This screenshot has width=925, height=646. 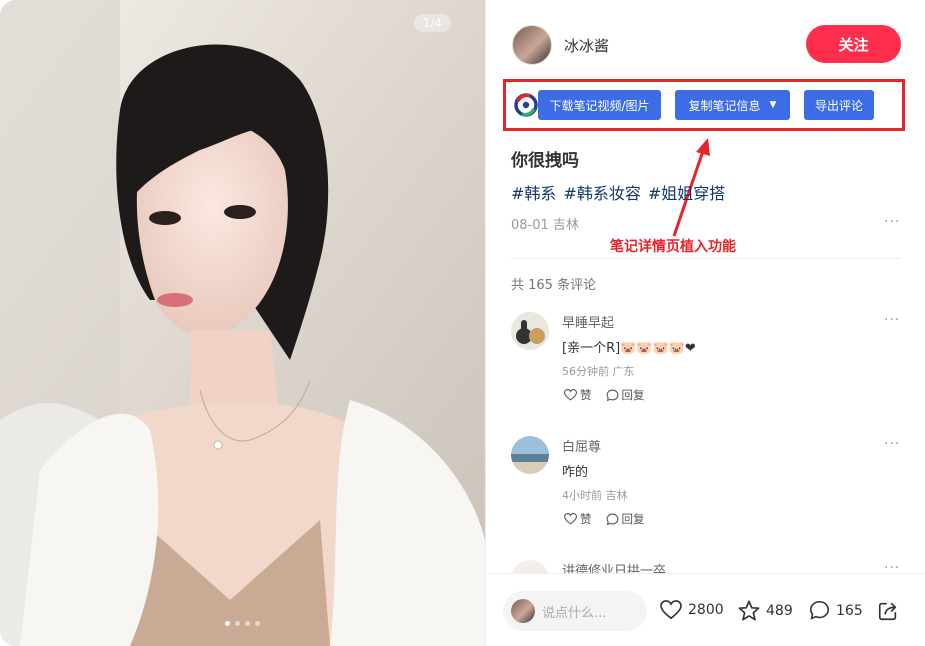 I want to click on comment-text: 咋的, so click(x=575, y=472).